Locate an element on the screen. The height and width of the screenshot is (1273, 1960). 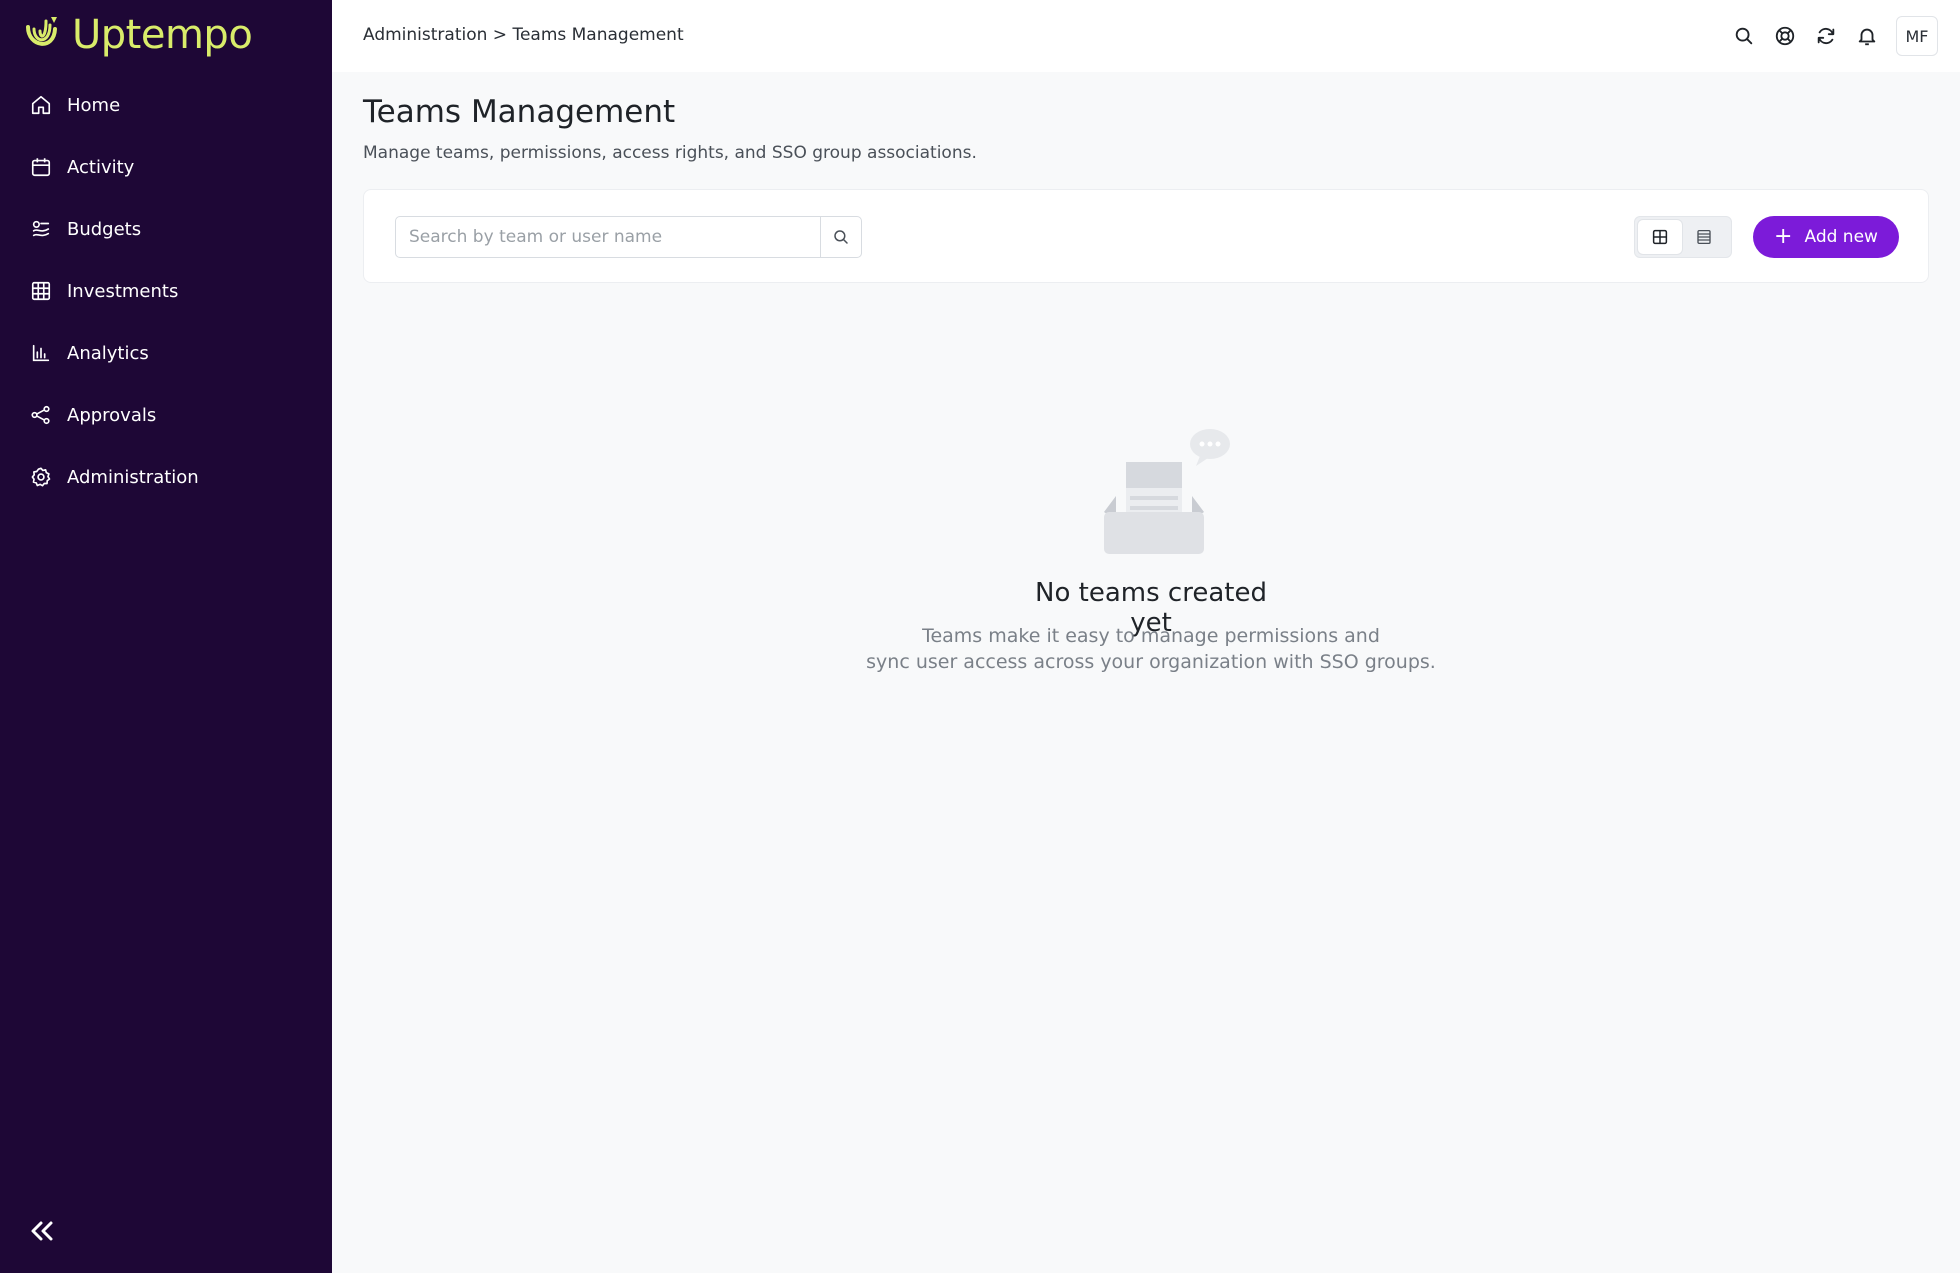
grid-view-icon is located at coordinates (1660, 237).